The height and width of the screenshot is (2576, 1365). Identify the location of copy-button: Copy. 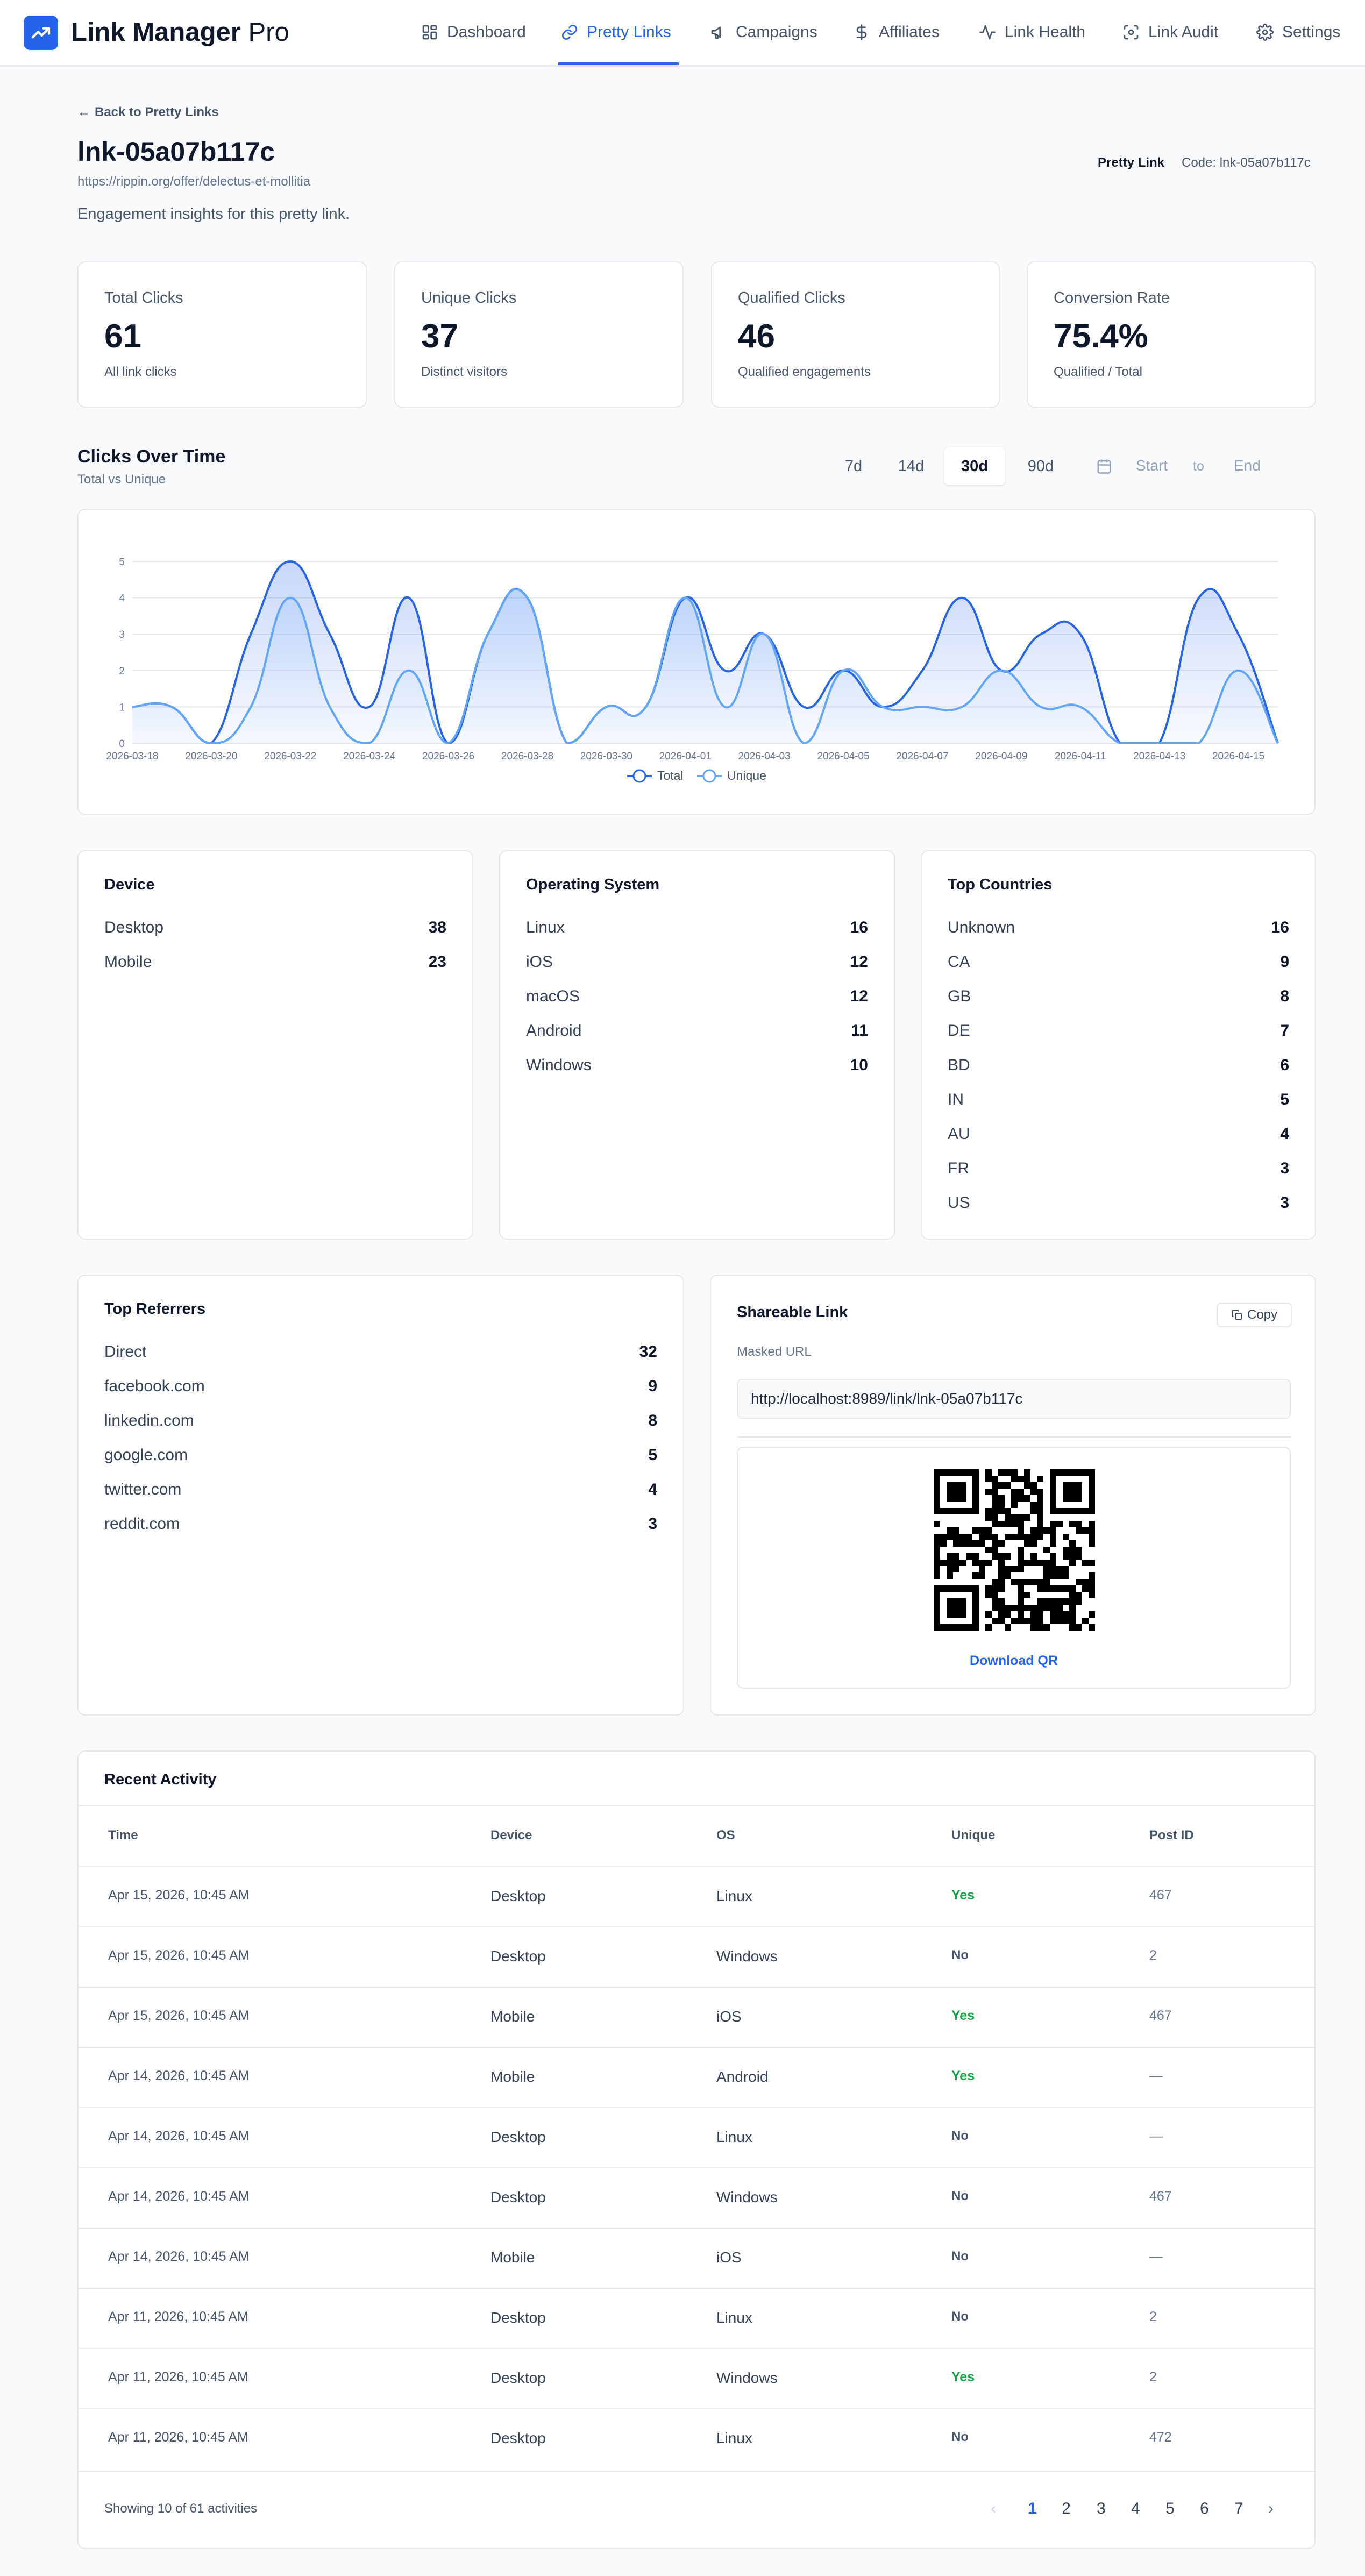
(1255, 1315).